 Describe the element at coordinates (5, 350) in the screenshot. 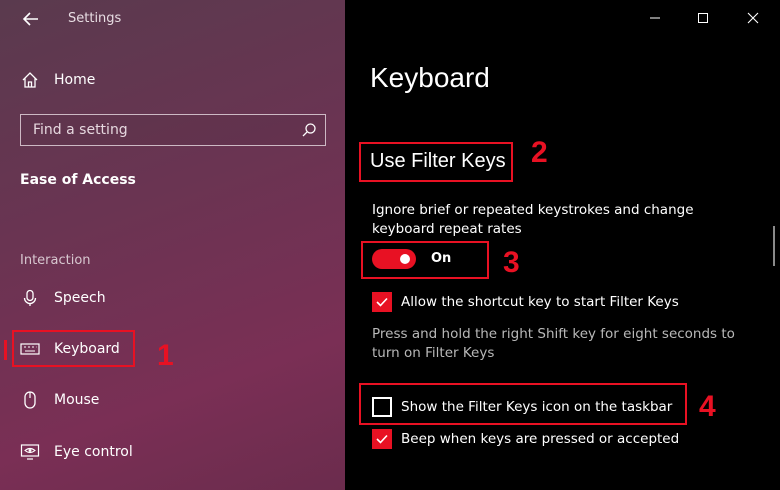

I see `selection-indicator` at that location.